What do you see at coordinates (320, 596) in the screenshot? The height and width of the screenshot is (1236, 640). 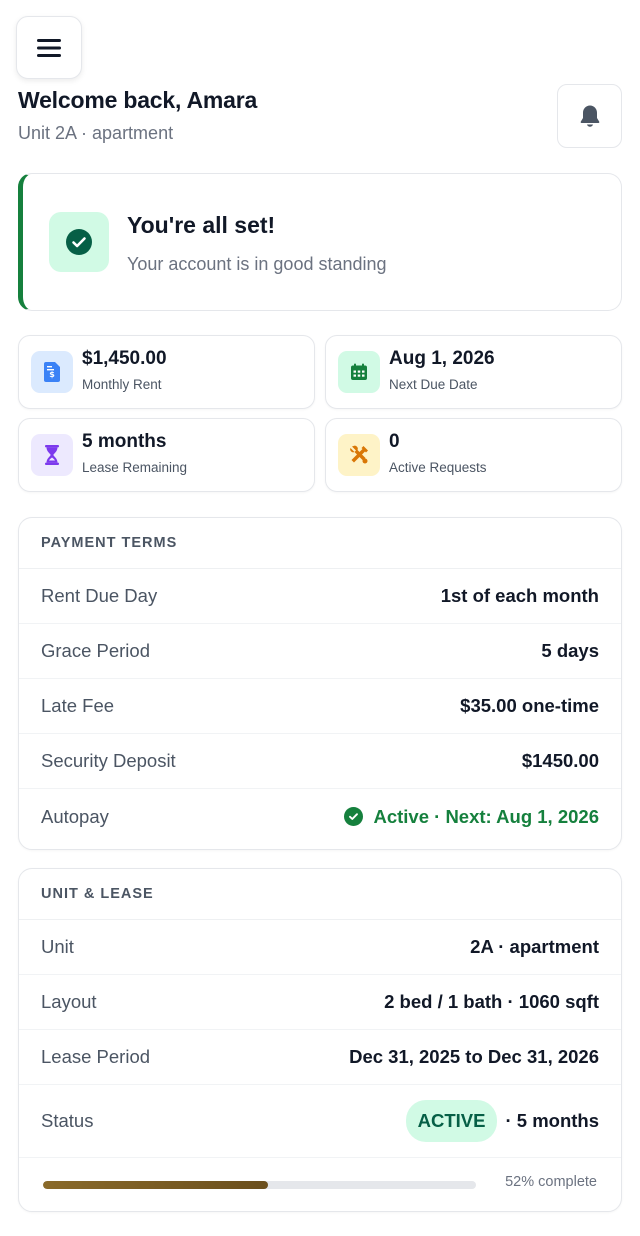 I see `table-row: Rent Due Day 1st of each month` at bounding box center [320, 596].